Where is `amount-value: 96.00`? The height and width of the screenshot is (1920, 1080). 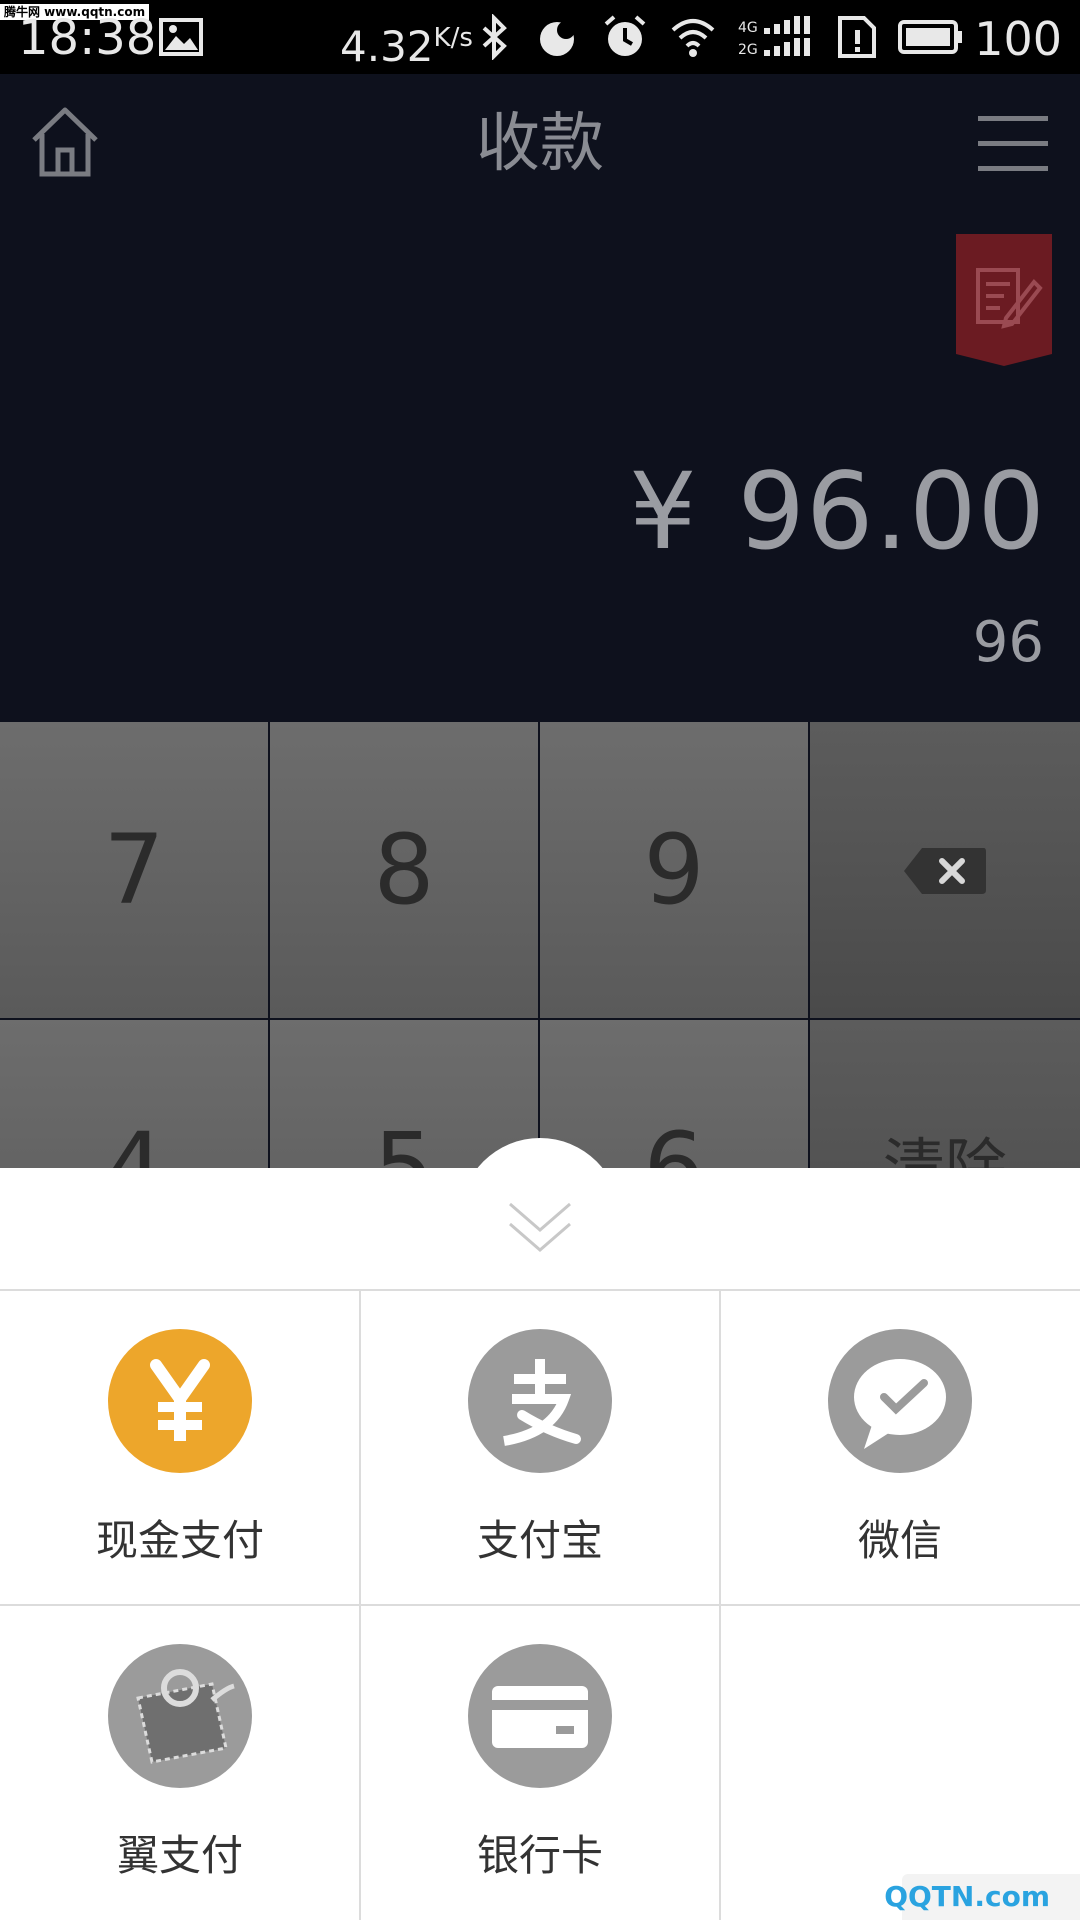
amount-value: 96.00 is located at coordinates (891, 511).